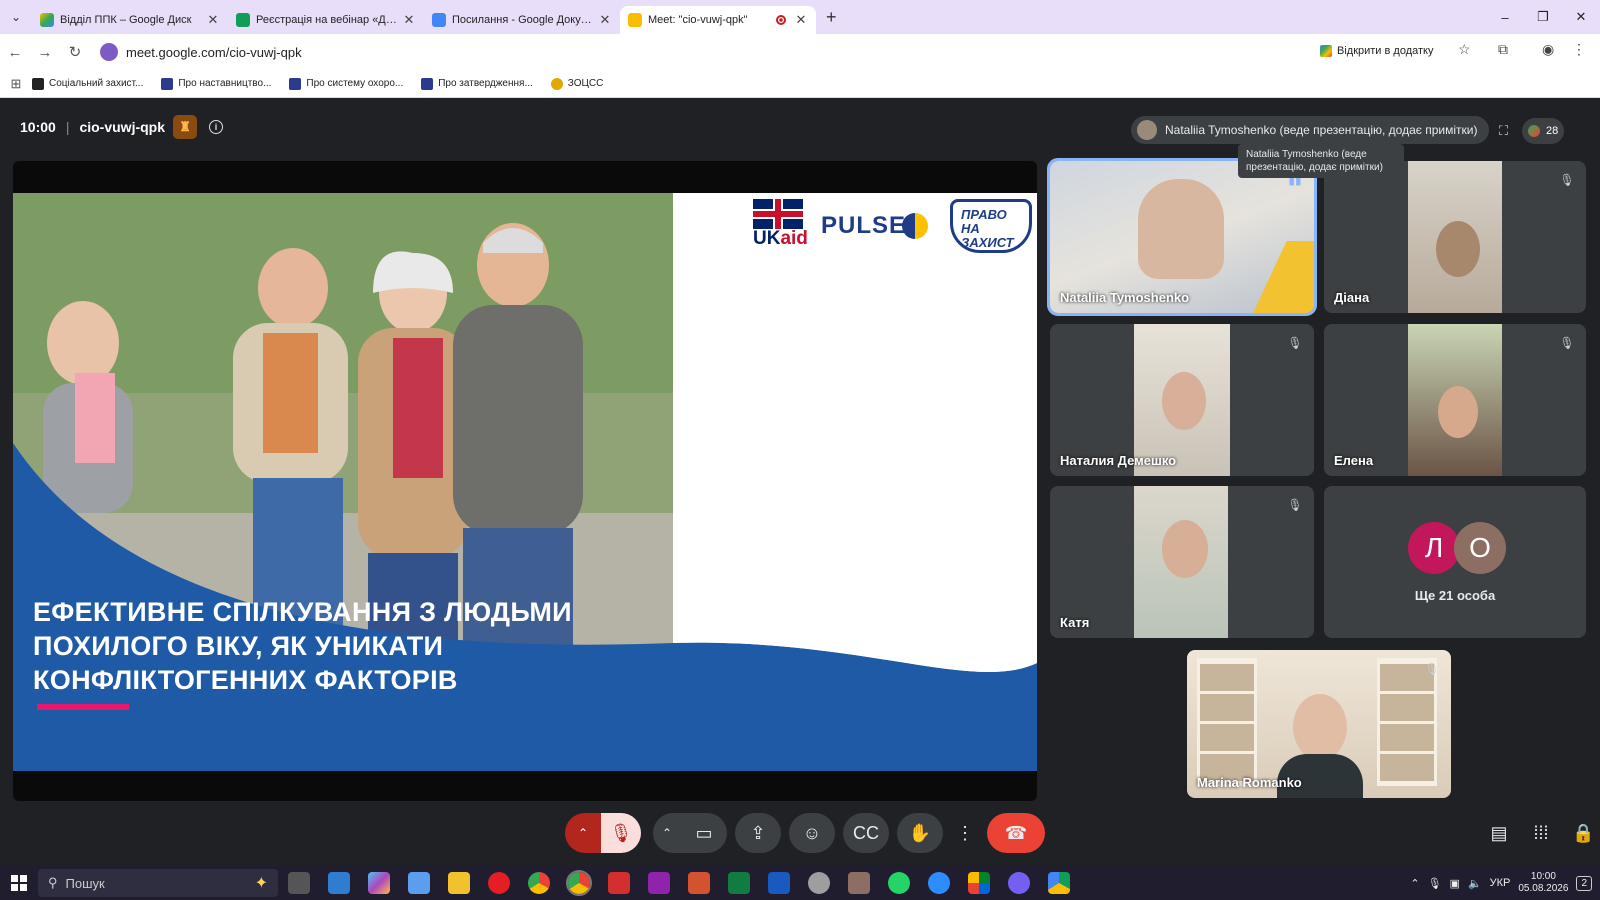 Image resolution: width=1600 pixels, height=900 pixels. What do you see at coordinates (1455, 562) in the screenshot?
I see `more-participants-tile: Л О Ще 21 особа` at bounding box center [1455, 562].